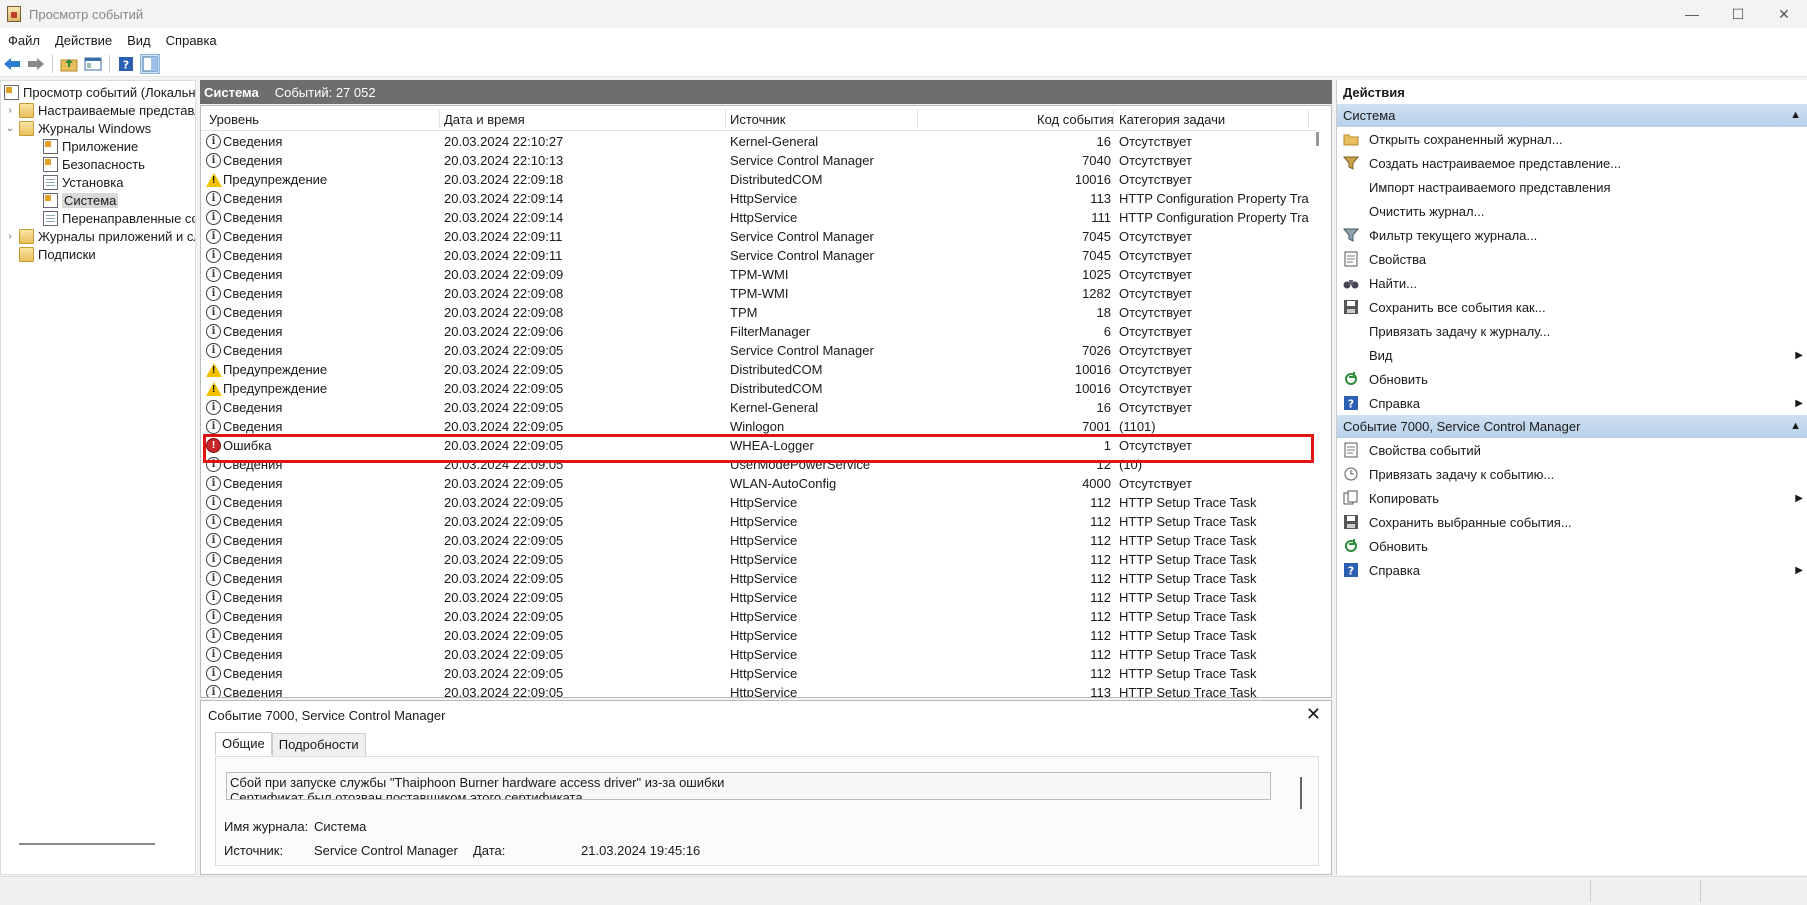  What do you see at coordinates (99, 236) in the screenshot?
I see `tree-item-app-logs: › Журналы приложений и сл` at bounding box center [99, 236].